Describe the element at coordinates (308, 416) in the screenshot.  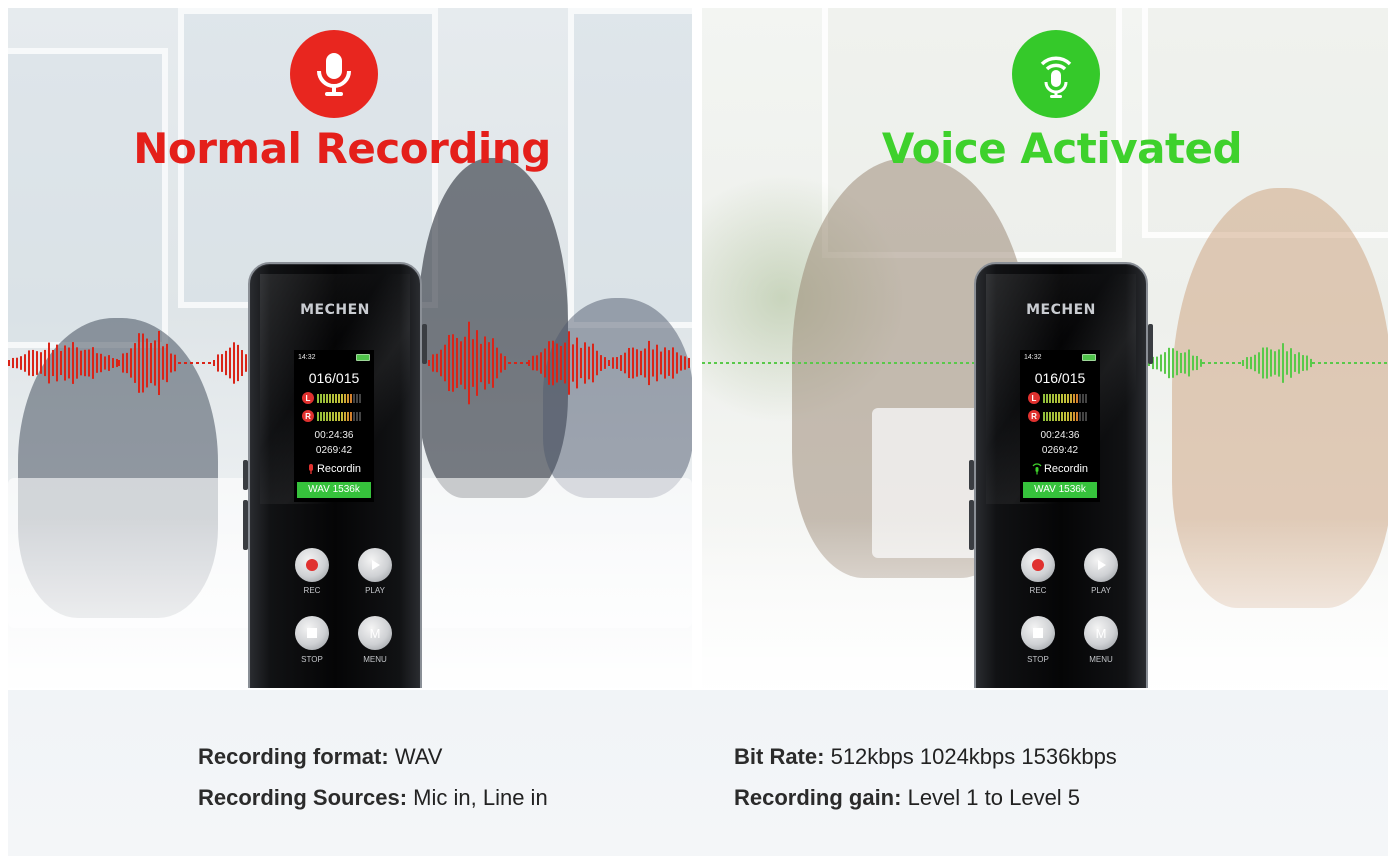
I see `channel-right-badge: R` at that location.